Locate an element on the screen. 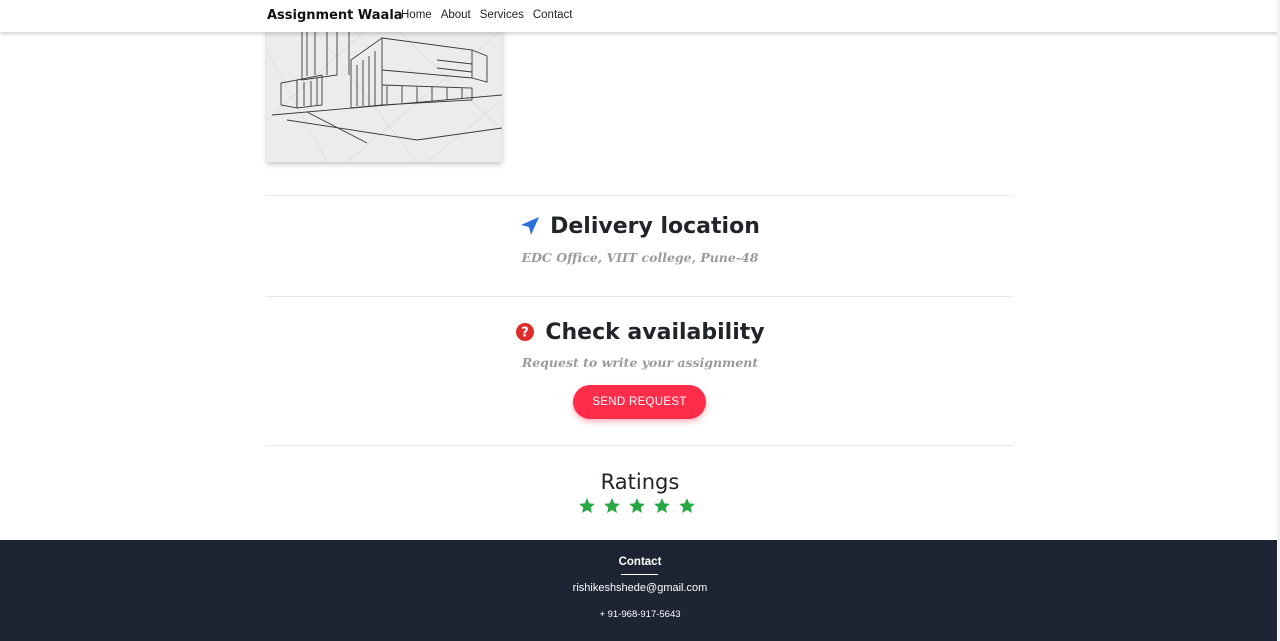 The image size is (1280, 641). availability-title: Check availability is located at coordinates (655, 332).